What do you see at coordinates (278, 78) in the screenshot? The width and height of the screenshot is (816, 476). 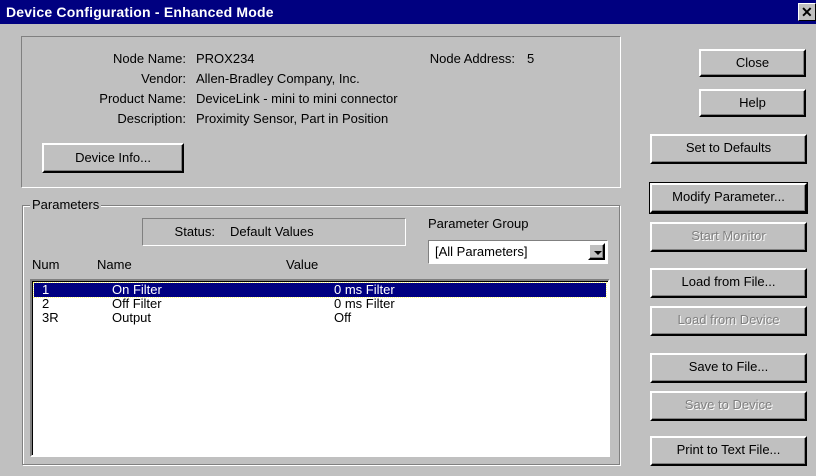 I see `vendor-value: Allen-Bradley Company, Inc.` at bounding box center [278, 78].